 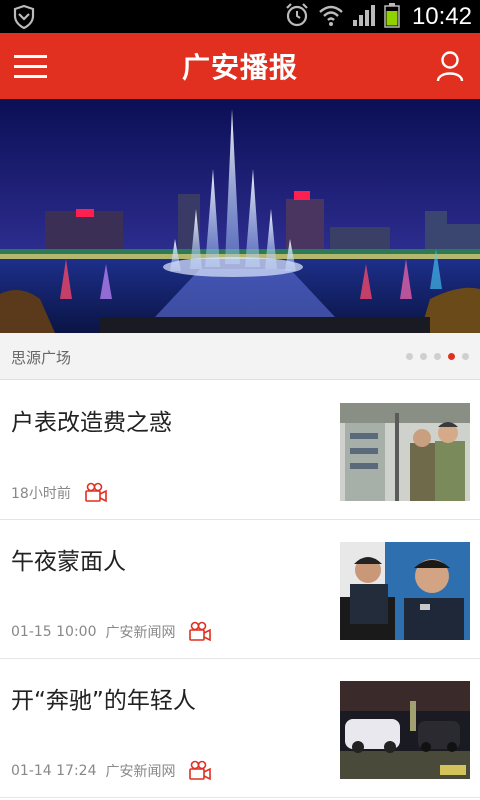 I want to click on news-meta: 01-14 17:24 广安新闻网, so click(x=111, y=771).